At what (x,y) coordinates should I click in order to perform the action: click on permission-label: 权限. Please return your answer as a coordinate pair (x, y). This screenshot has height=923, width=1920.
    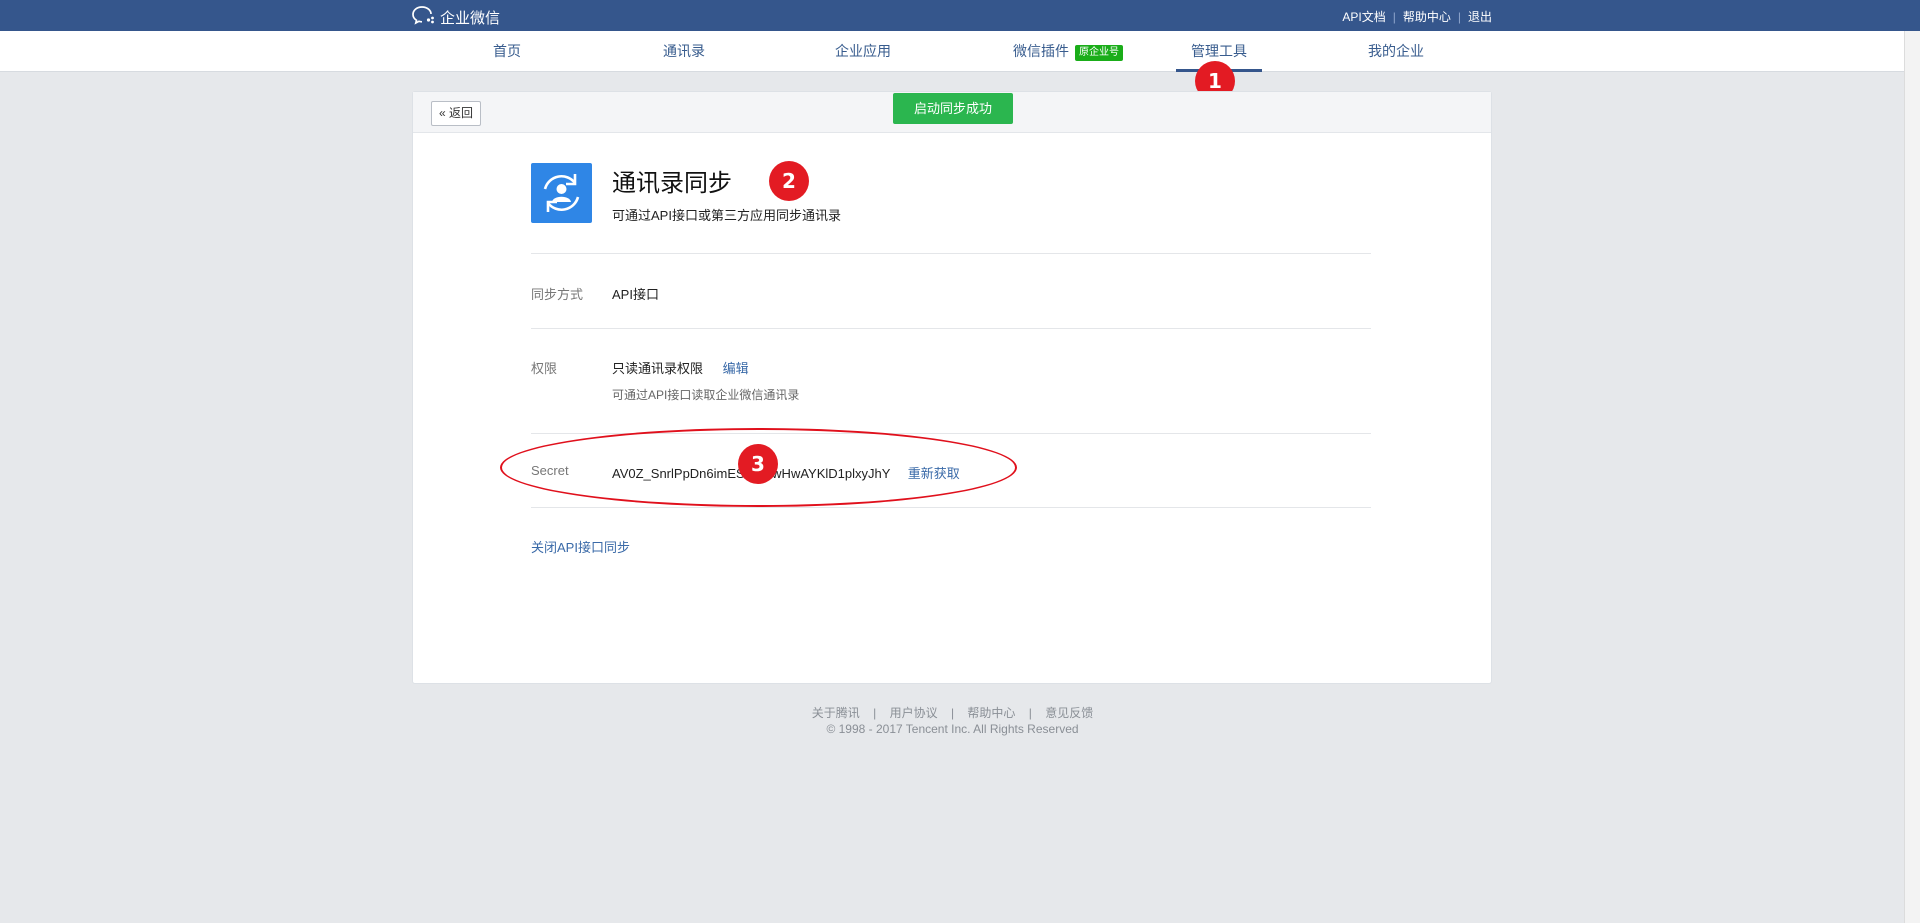
    Looking at the image, I should click on (544, 368).